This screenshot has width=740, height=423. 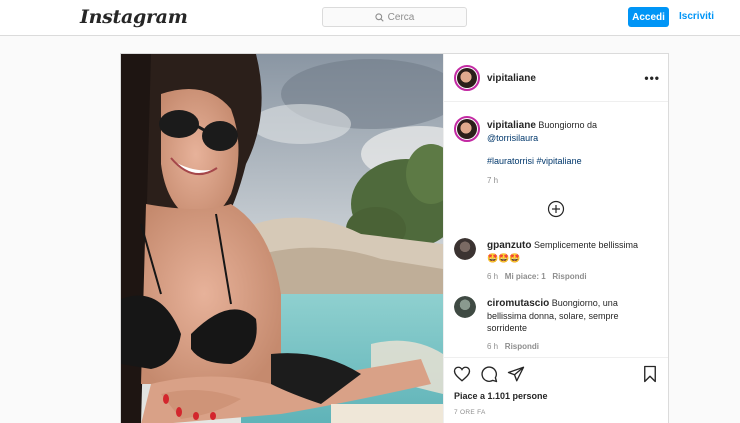 What do you see at coordinates (567, 125) in the screenshot?
I see `caption-text: Buongiorno da` at bounding box center [567, 125].